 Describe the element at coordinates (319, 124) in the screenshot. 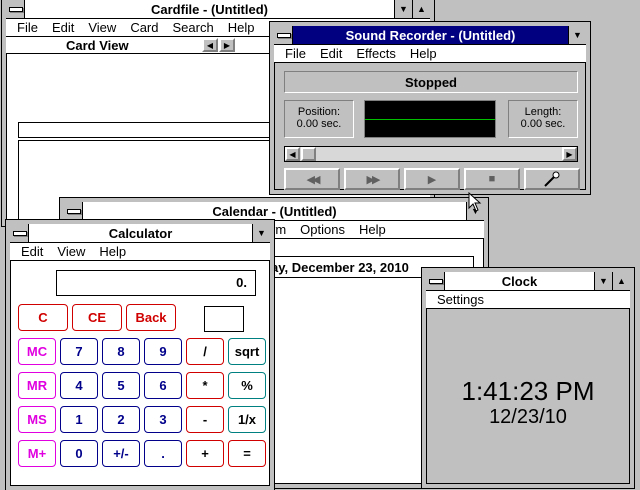

I see `position-value: 0.00 sec.` at that location.